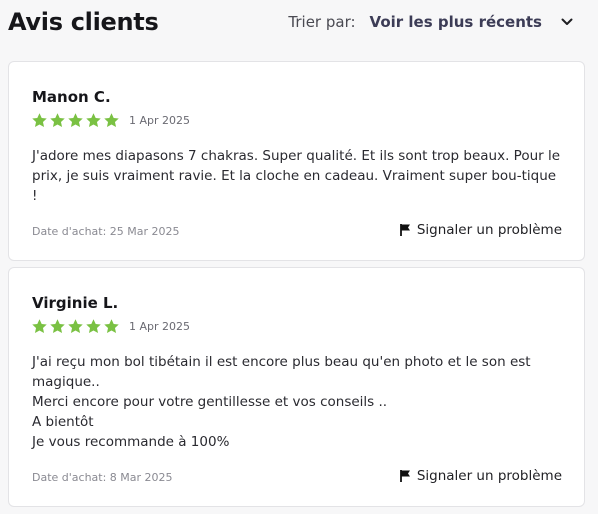 The width and height of the screenshot is (598, 514). I want to click on chevron-down-icon, so click(567, 22).